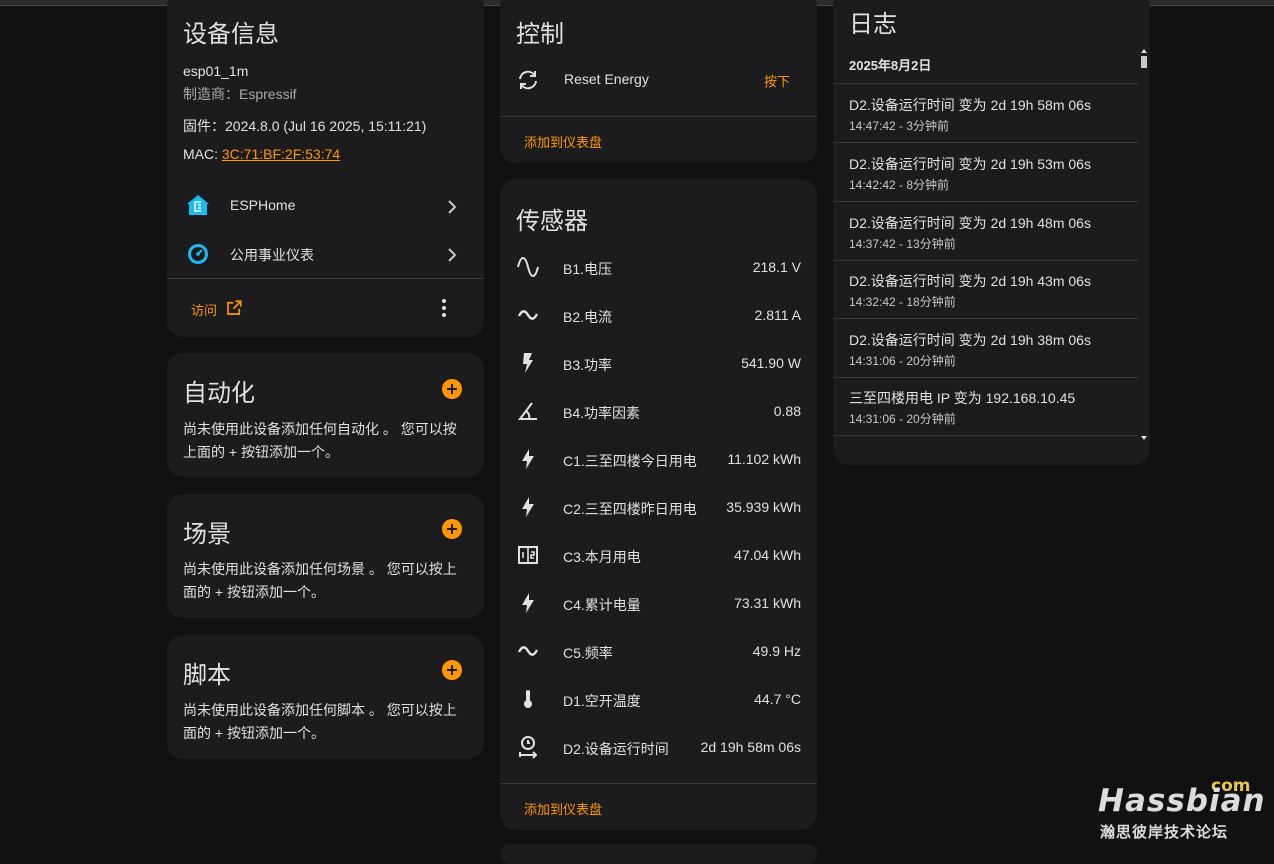 The width and height of the screenshot is (1274, 864). I want to click on scene-desc-line1: 尚未使用此设备添加任何场景 。 您可以按上, so click(320, 569).